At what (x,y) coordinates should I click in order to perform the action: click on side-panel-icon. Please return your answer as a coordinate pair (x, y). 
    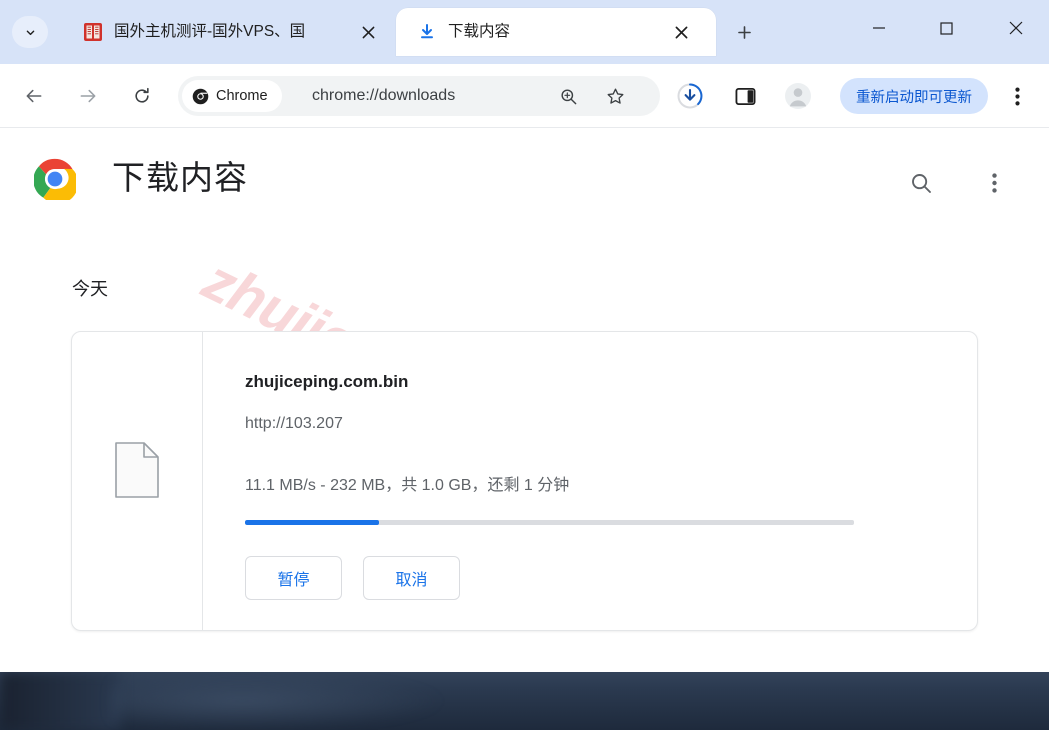
    Looking at the image, I should click on (745, 96).